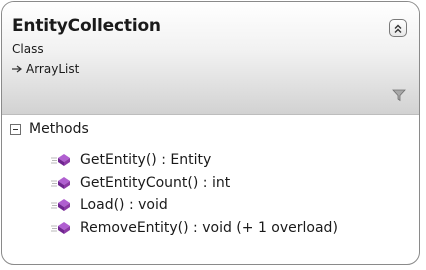  I want to click on base-type: ArrayList, so click(45, 69).